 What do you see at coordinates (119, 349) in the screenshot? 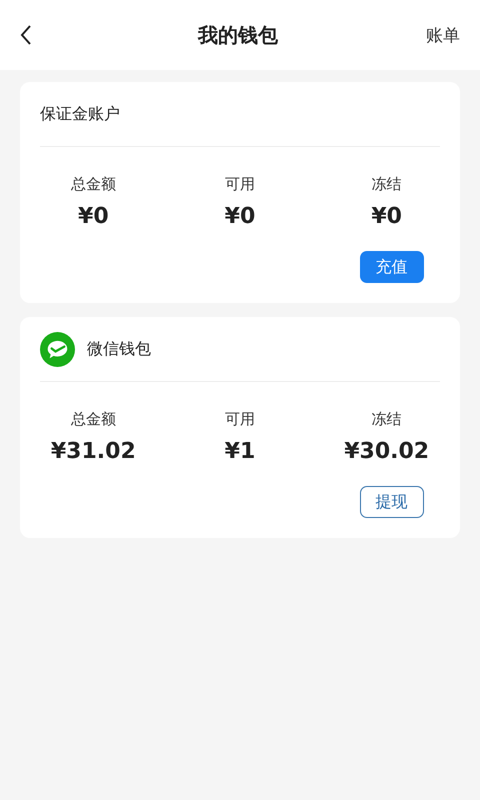
I see `card-title: 微信钱包` at bounding box center [119, 349].